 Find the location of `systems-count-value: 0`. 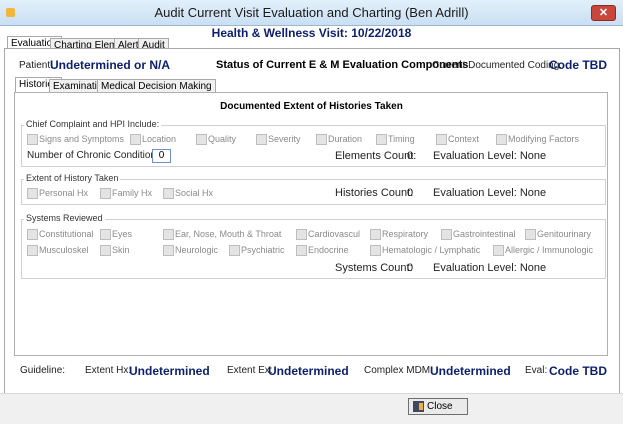

systems-count-value: 0 is located at coordinates (410, 268).